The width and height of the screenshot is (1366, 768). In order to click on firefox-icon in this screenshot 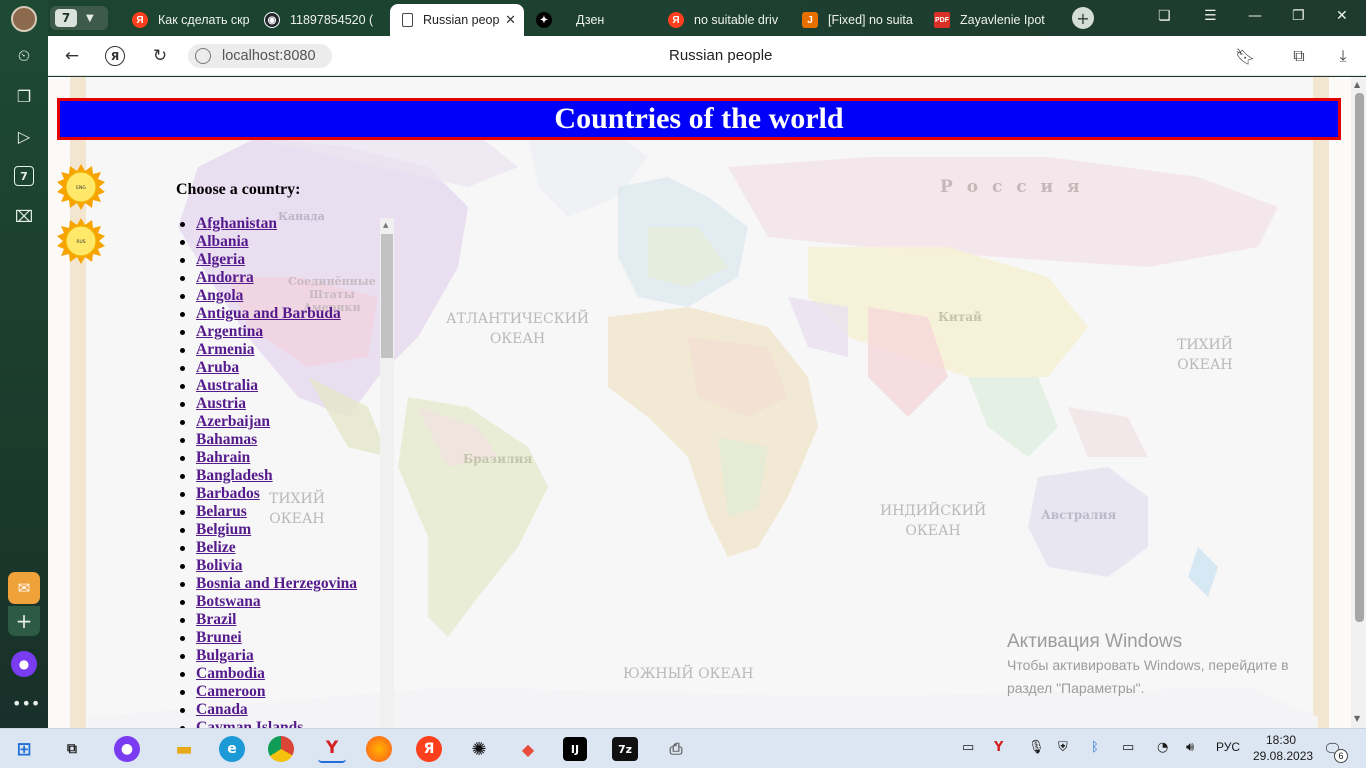, I will do `click(379, 749)`.